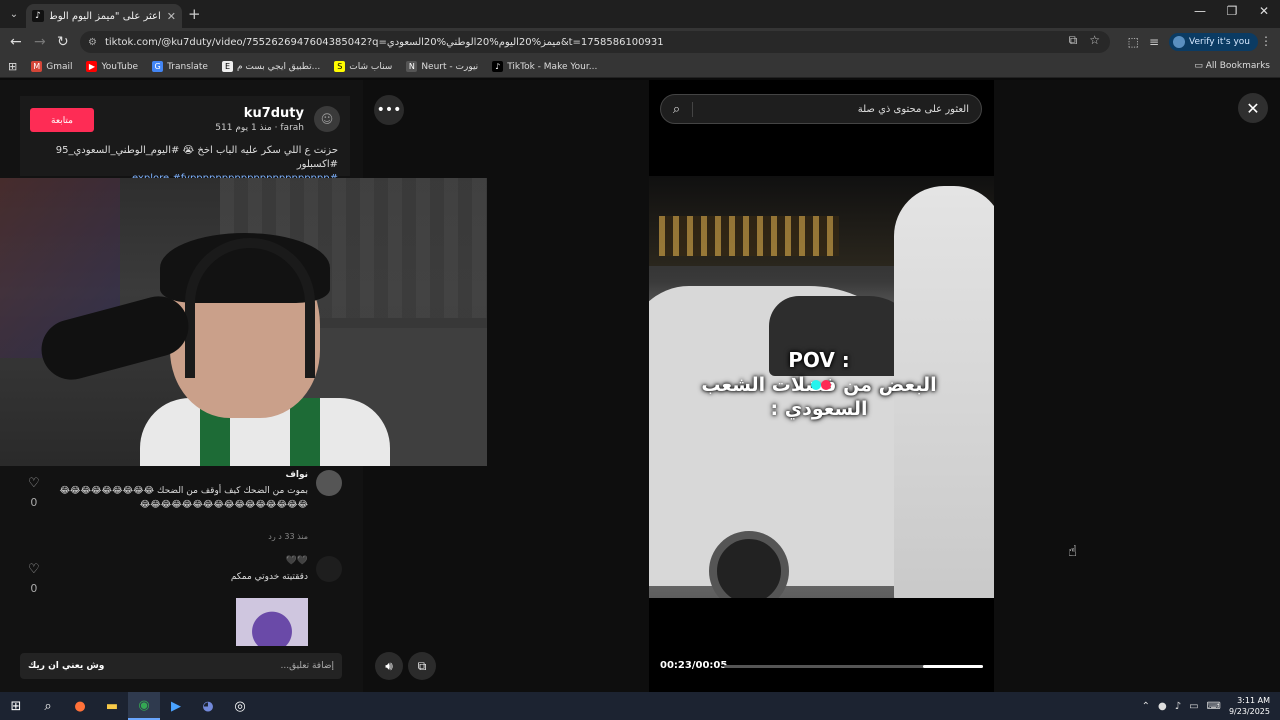  What do you see at coordinates (1232, 66) in the screenshot?
I see `all-bookmarks-button: ▭ All Bookmarks` at bounding box center [1232, 66].